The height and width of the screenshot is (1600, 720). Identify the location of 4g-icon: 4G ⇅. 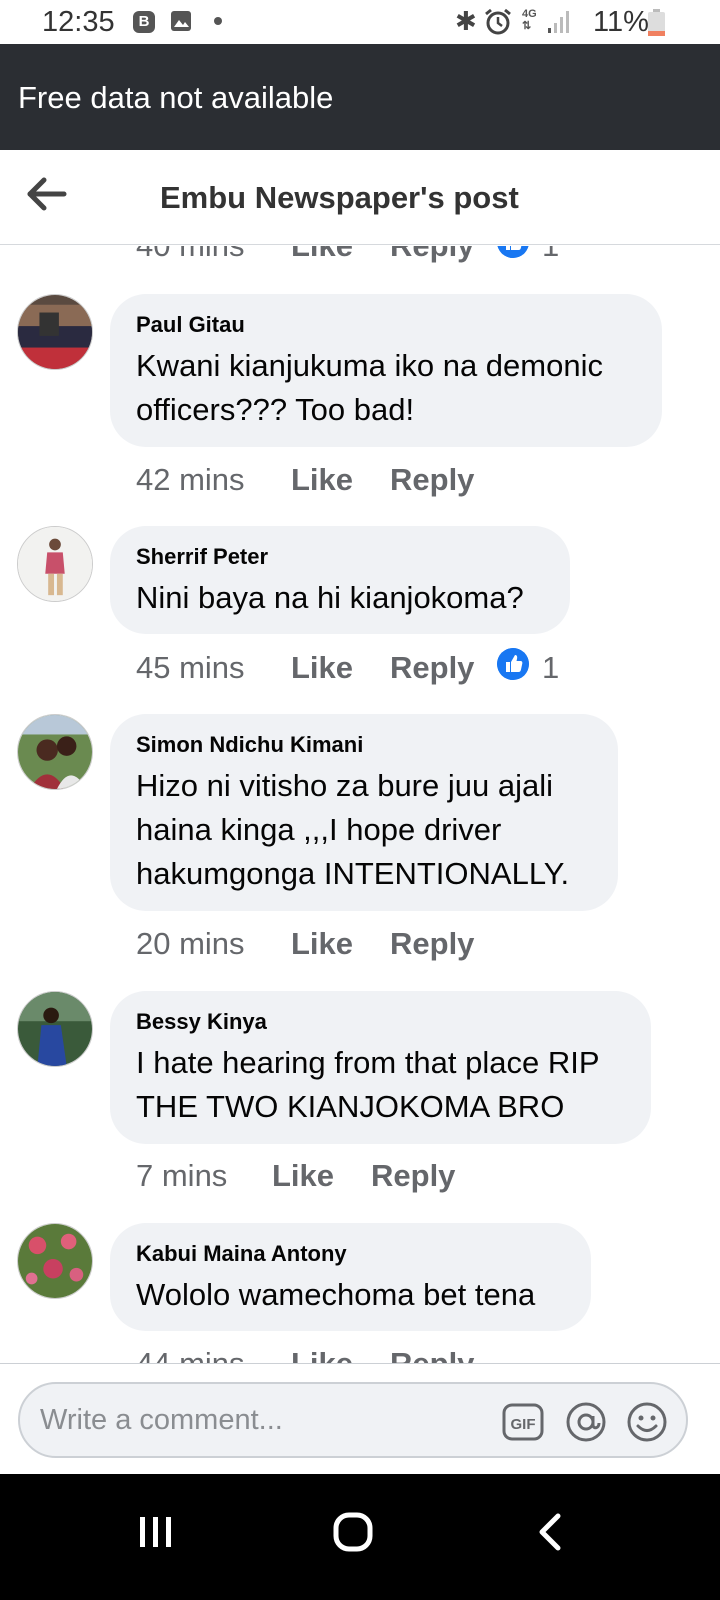
(529, 20).